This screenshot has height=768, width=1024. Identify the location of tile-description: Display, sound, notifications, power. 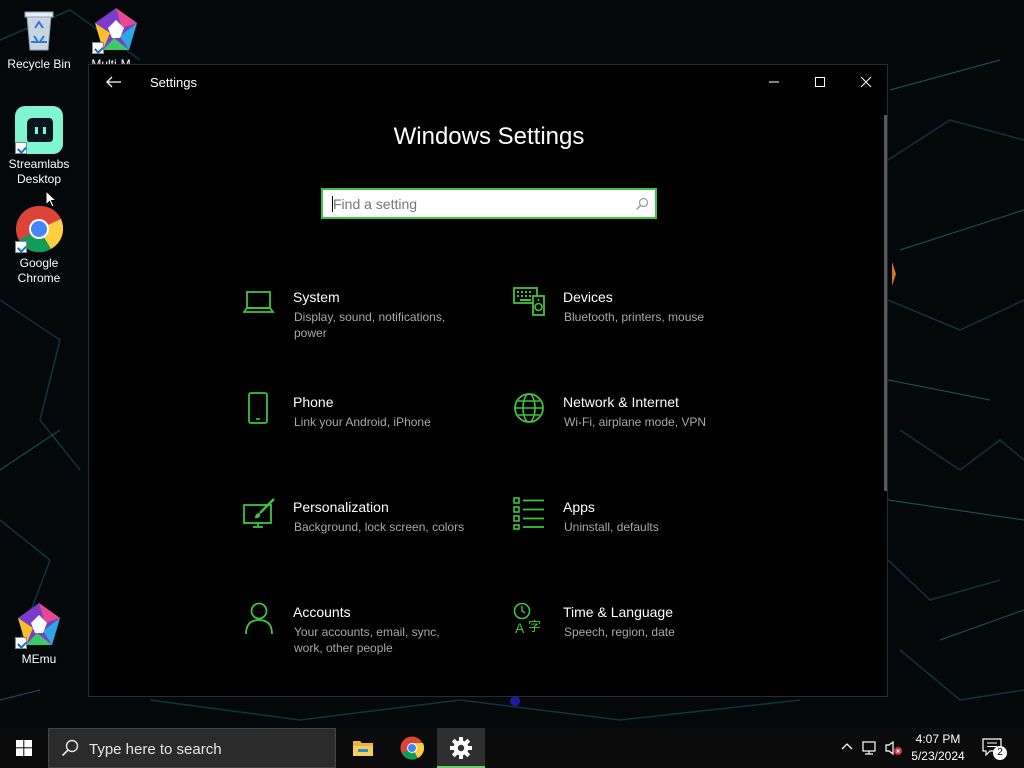
(370, 325).